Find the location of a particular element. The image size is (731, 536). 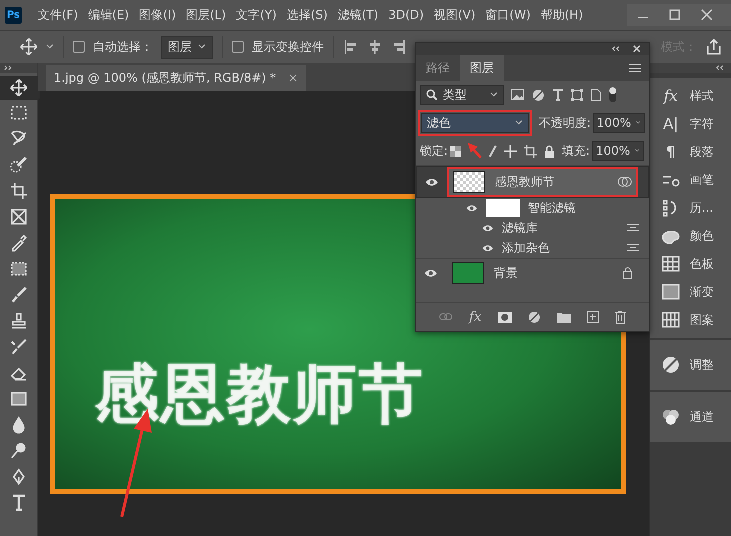

layer-name: 智能滤镜 is located at coordinates (552, 208).